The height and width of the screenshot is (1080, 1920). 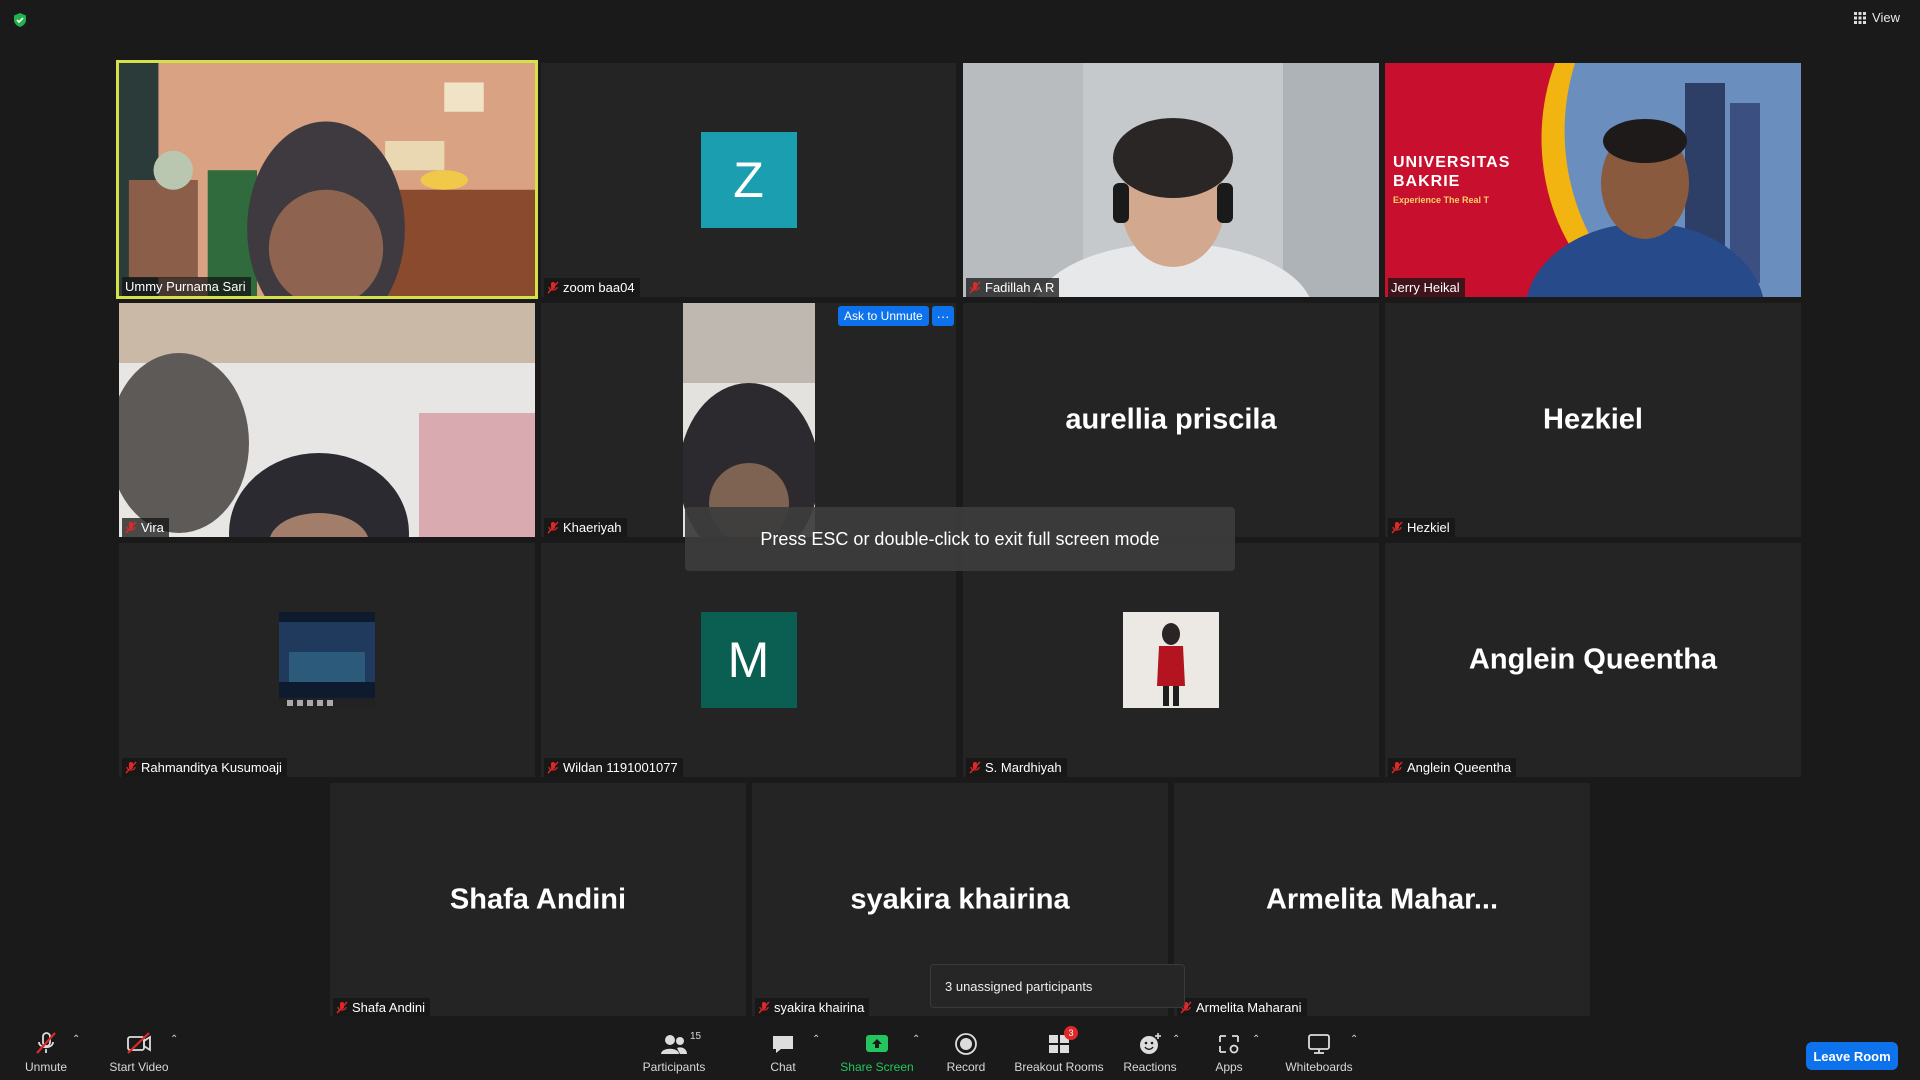 What do you see at coordinates (1016, 767) in the screenshot?
I see `participant-name-tag: S. Mardhiyah` at bounding box center [1016, 767].